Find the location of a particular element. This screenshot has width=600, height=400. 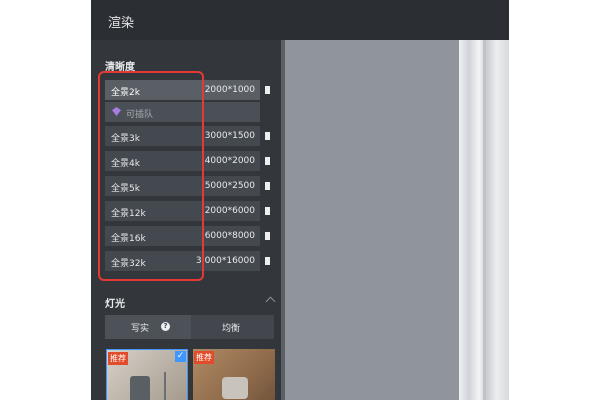

queue-jump-option: 可插队 is located at coordinates (182, 112).